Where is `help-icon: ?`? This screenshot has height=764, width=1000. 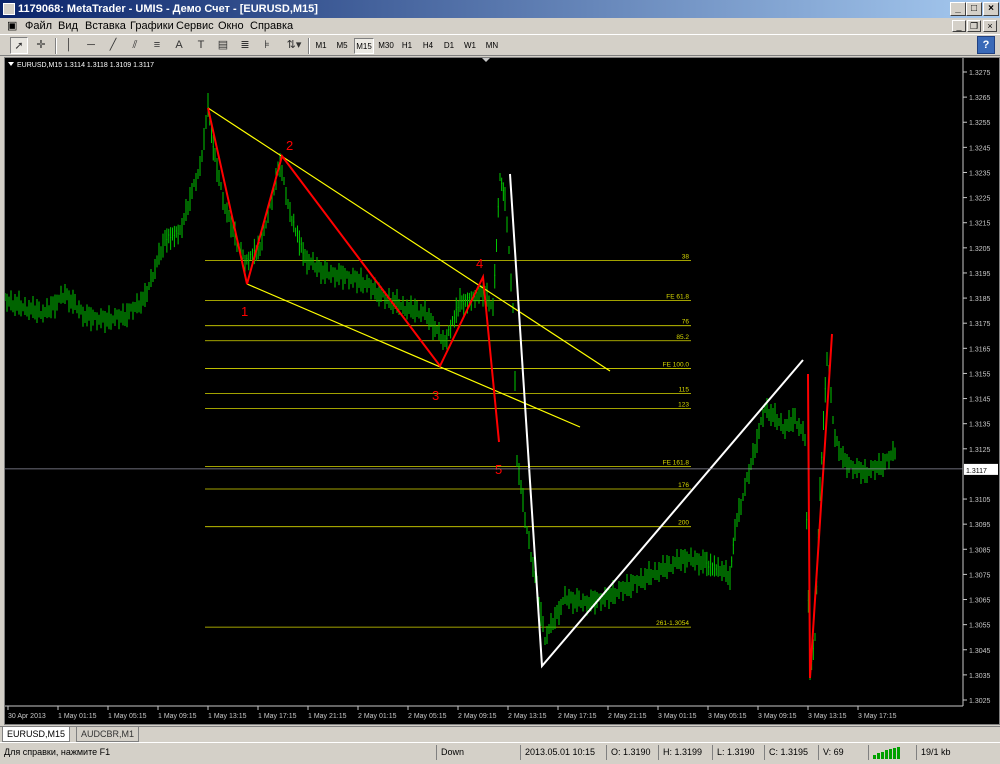 help-icon: ? is located at coordinates (986, 45).